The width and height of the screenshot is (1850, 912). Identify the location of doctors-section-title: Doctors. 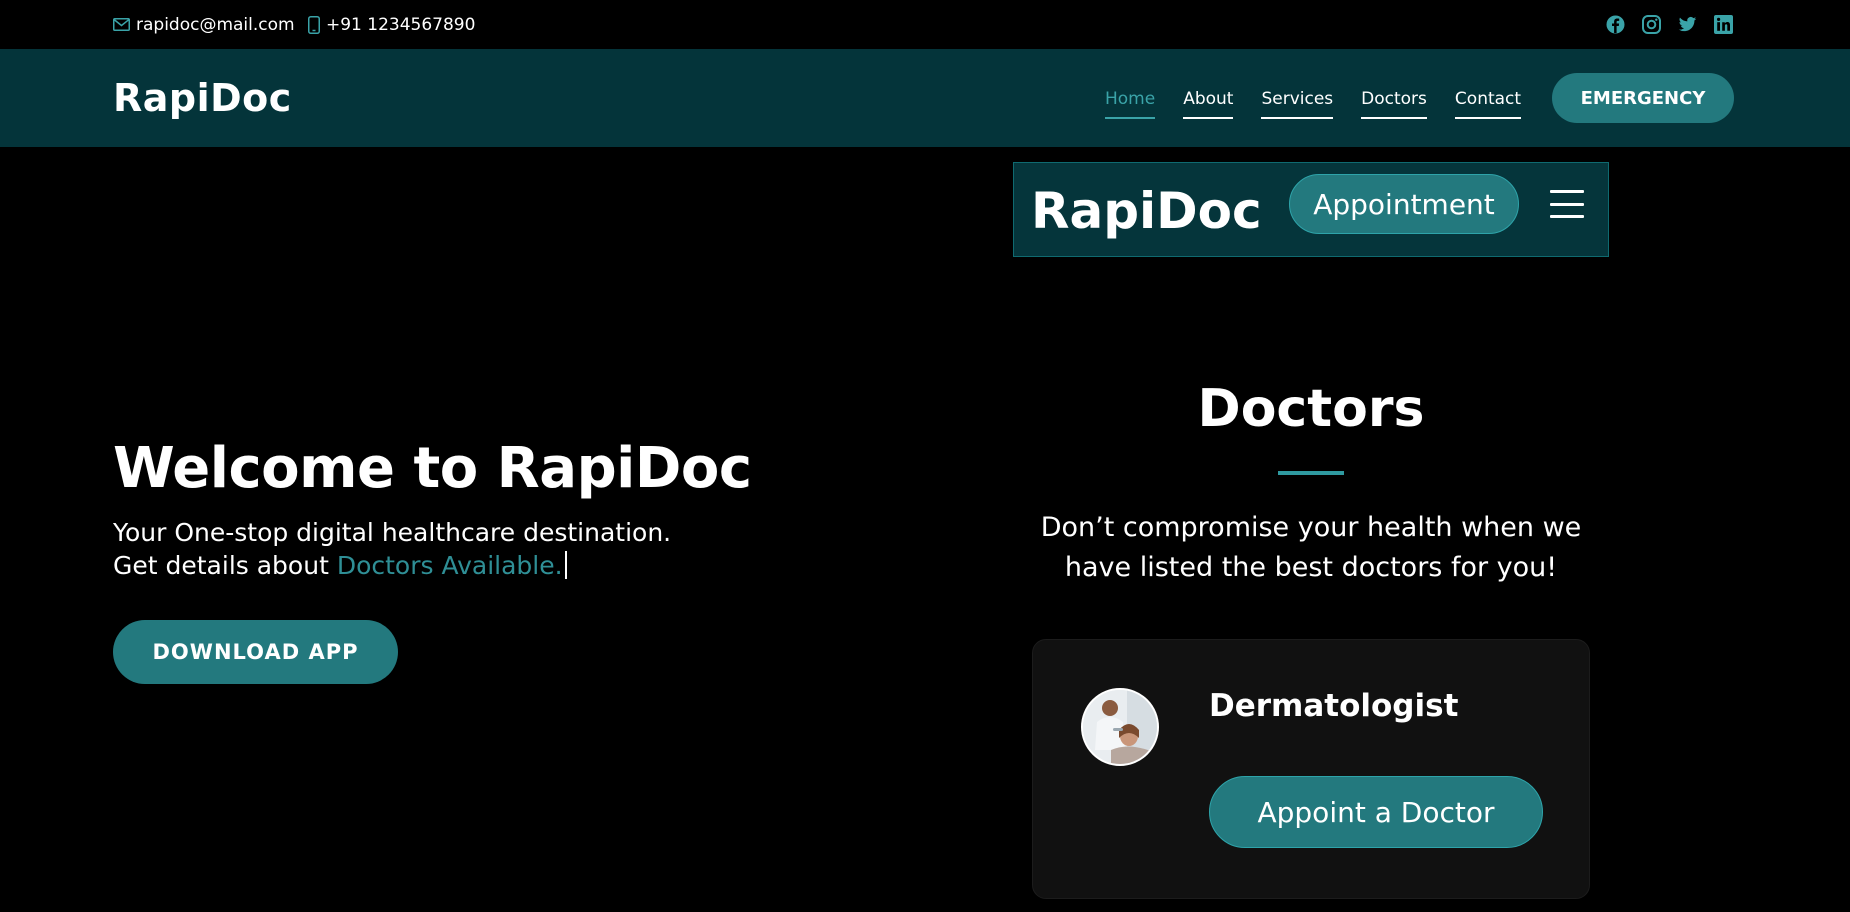
(1311, 409).